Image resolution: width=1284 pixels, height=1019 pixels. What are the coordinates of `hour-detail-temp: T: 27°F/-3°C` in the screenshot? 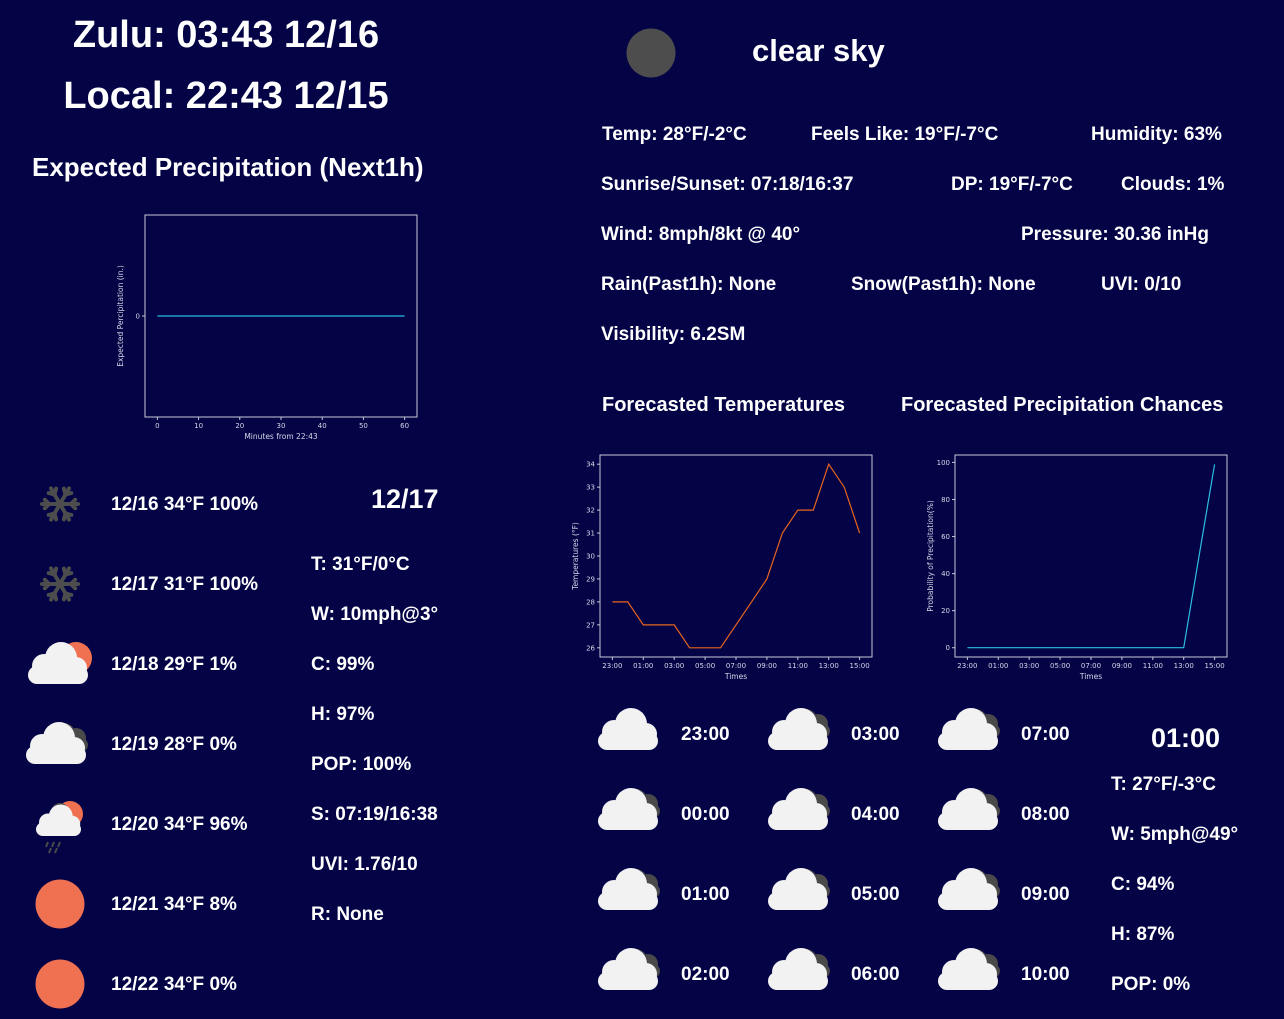 It's located at (1163, 784).